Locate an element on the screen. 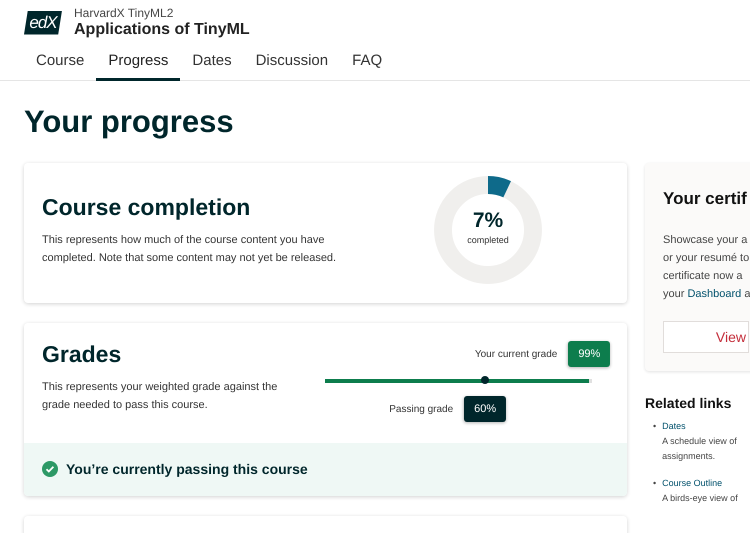  certificate-text: Showcase your a is located at coordinates (705, 240).